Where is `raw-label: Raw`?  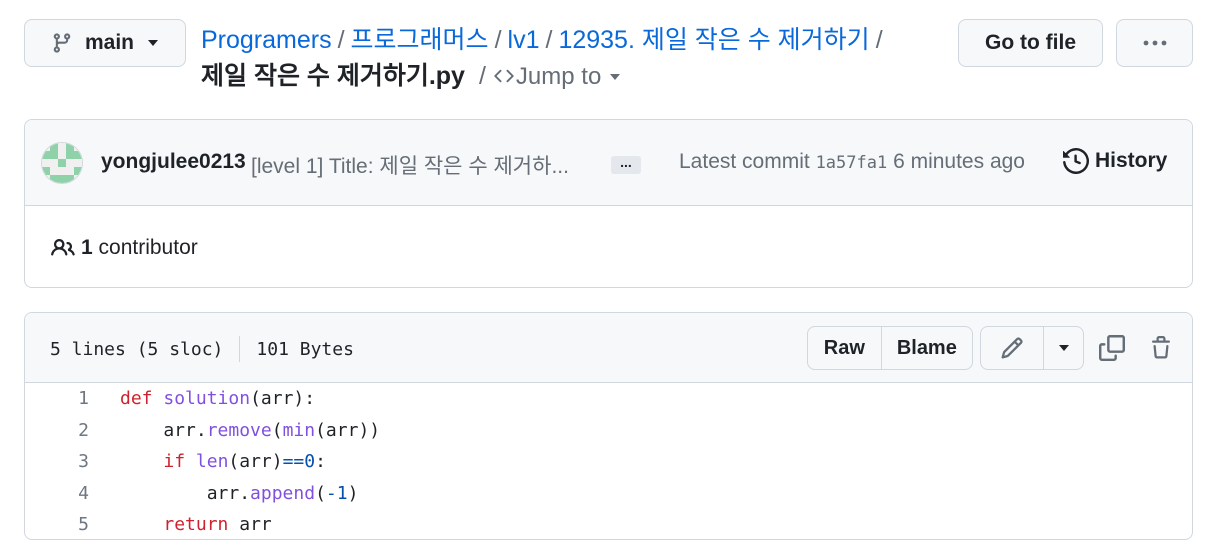 raw-label: Raw is located at coordinates (844, 347).